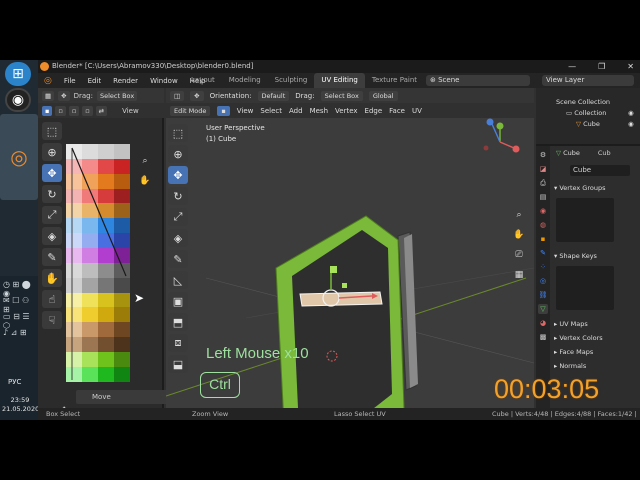 This screenshot has width=640, height=480. Describe the element at coordinates (596, 338) in the screenshot. I see `section-vertex-colors: ▸ Vertex Colors` at that location.